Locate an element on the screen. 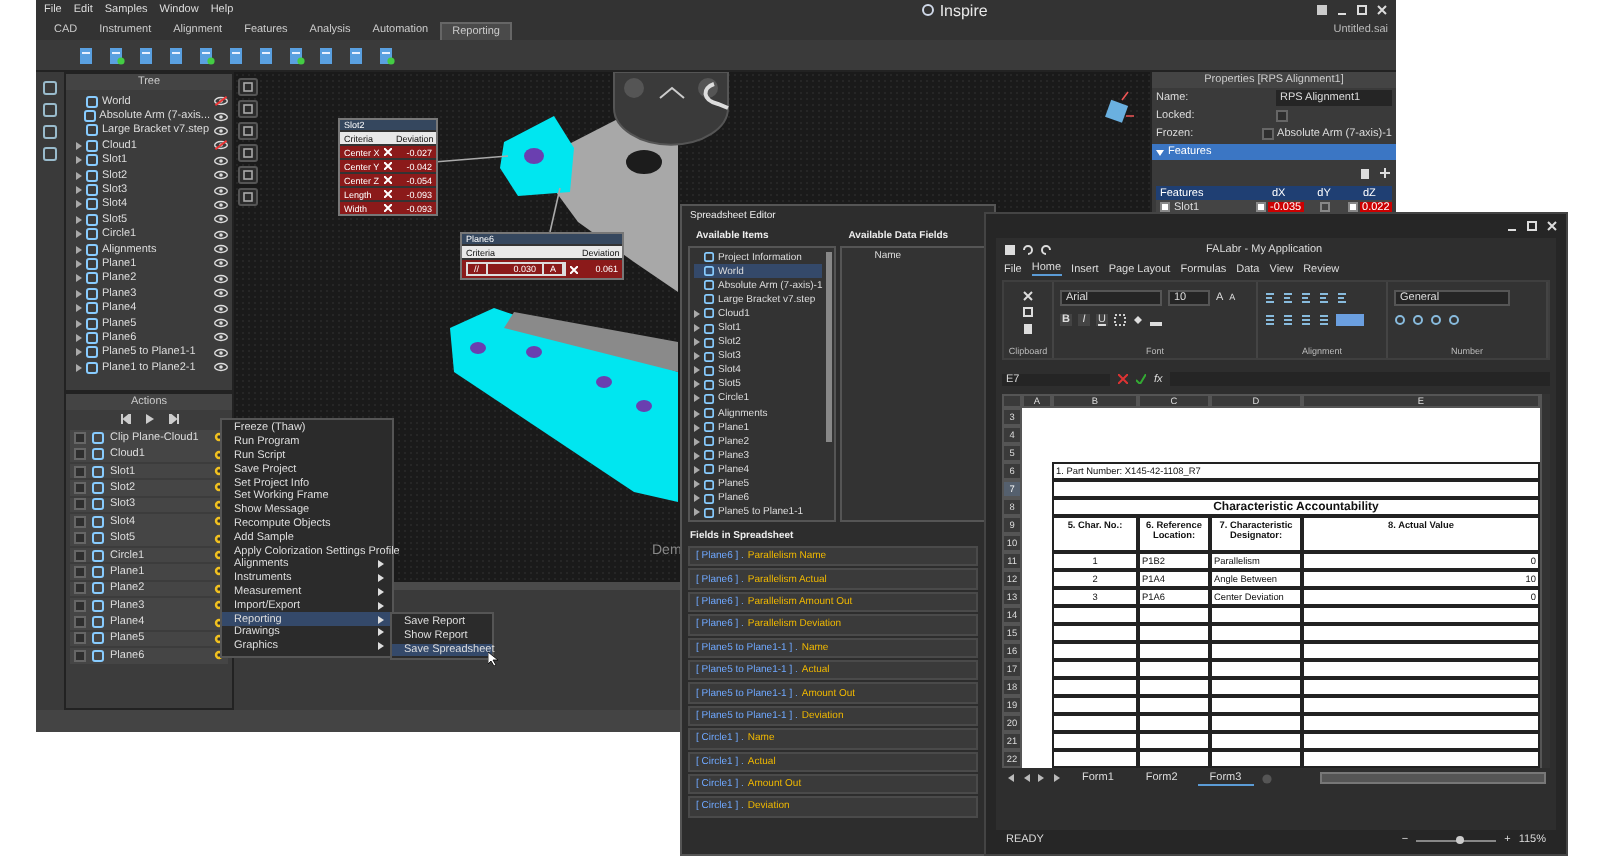 The height and width of the screenshot is (856, 1600). confirm-icon is located at coordinates (1141, 379).